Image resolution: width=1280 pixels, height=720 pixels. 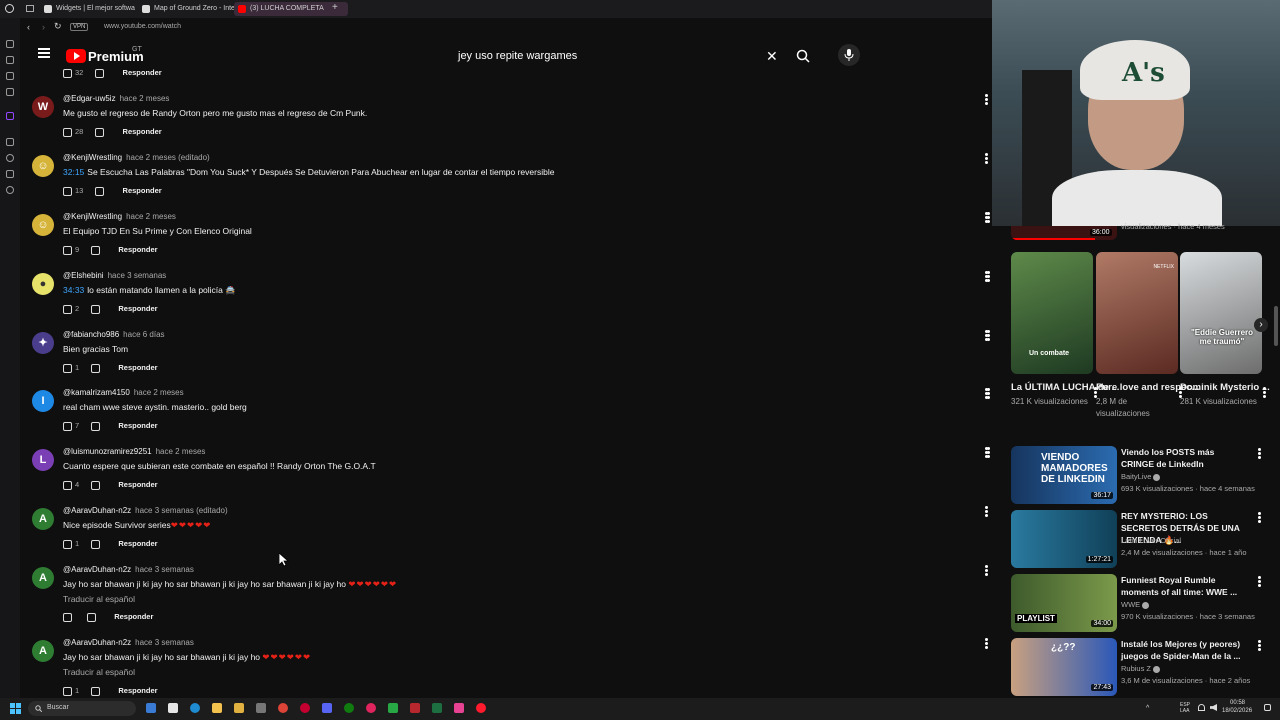 I want to click on media-player-icon, so click(x=371, y=708).